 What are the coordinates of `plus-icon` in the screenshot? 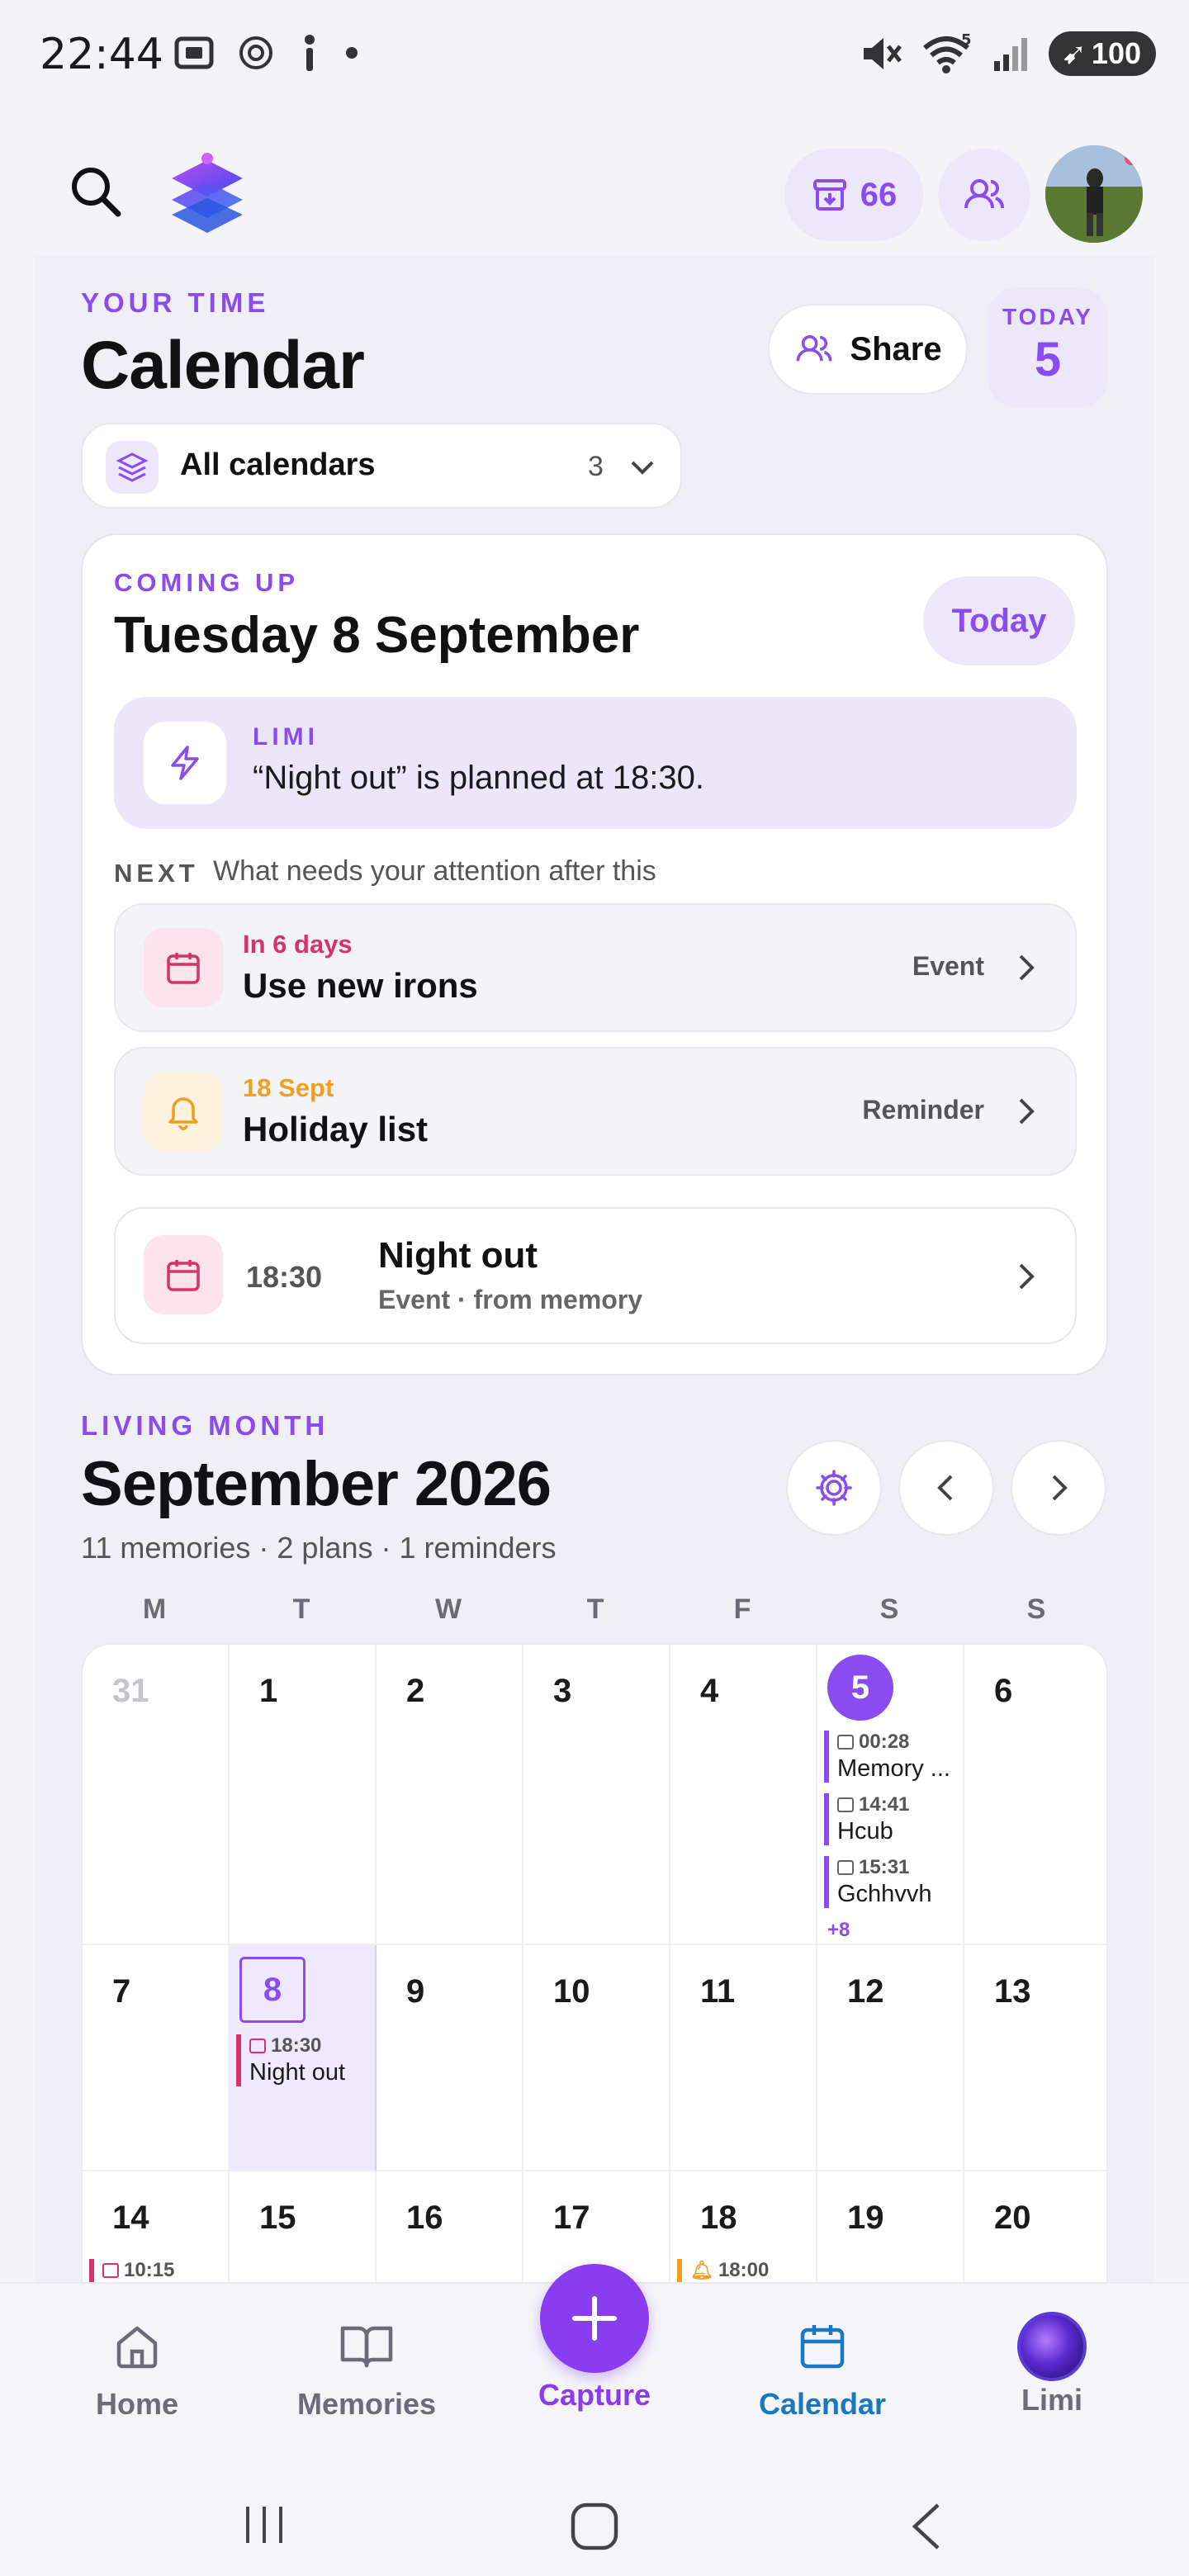 It's located at (594, 2318).